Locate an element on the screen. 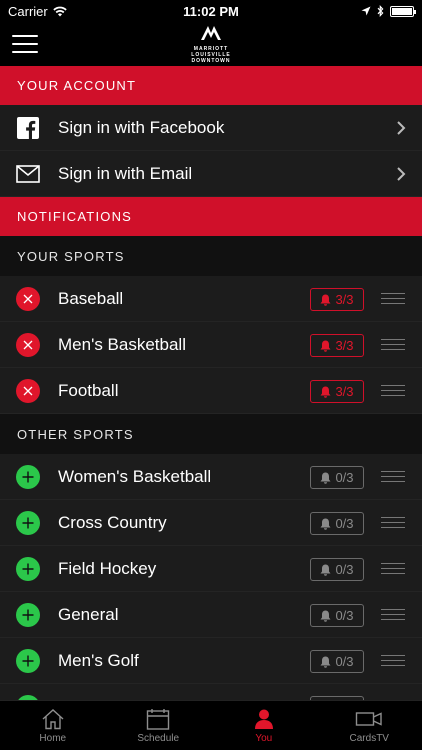  sport-name: General is located at coordinates (88, 614).